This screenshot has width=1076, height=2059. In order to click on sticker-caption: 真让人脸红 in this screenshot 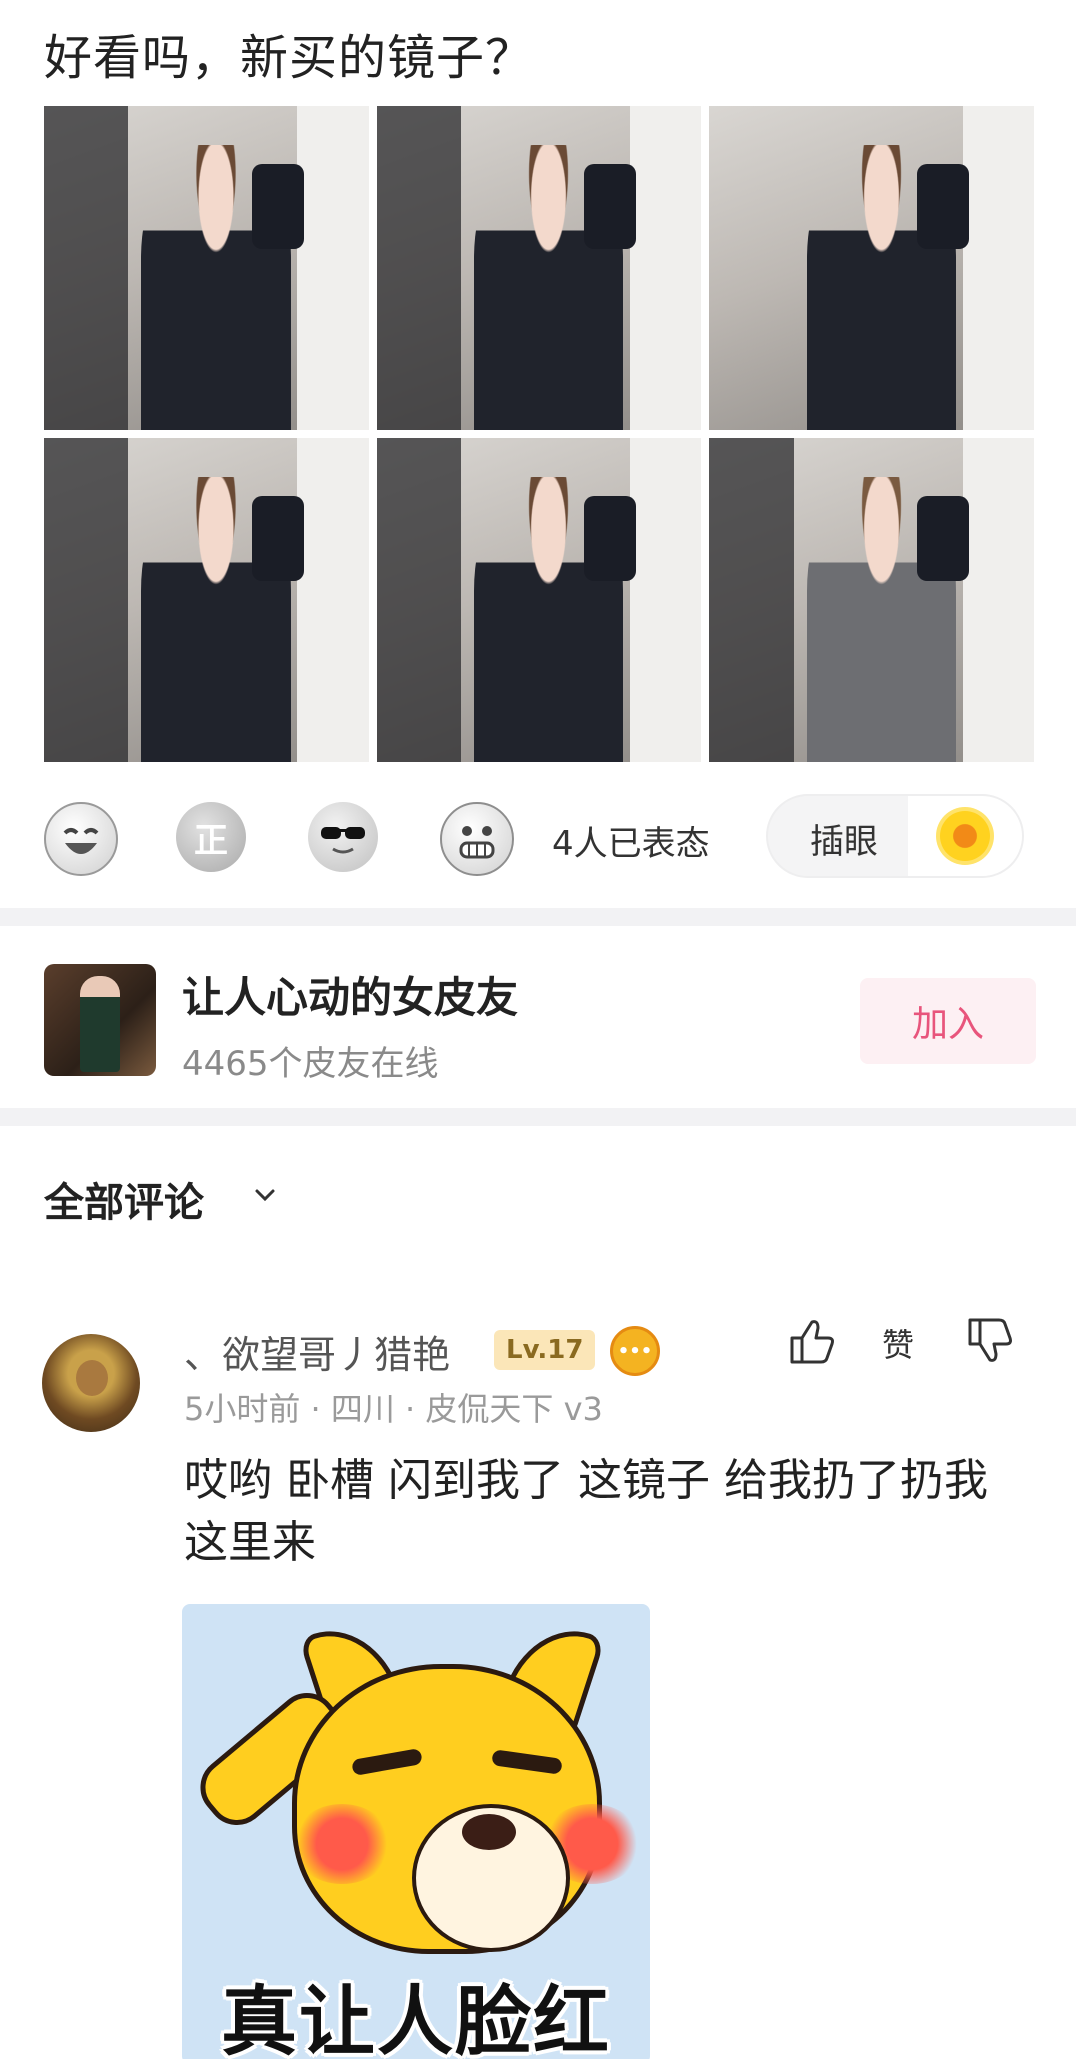, I will do `click(416, 2018)`.